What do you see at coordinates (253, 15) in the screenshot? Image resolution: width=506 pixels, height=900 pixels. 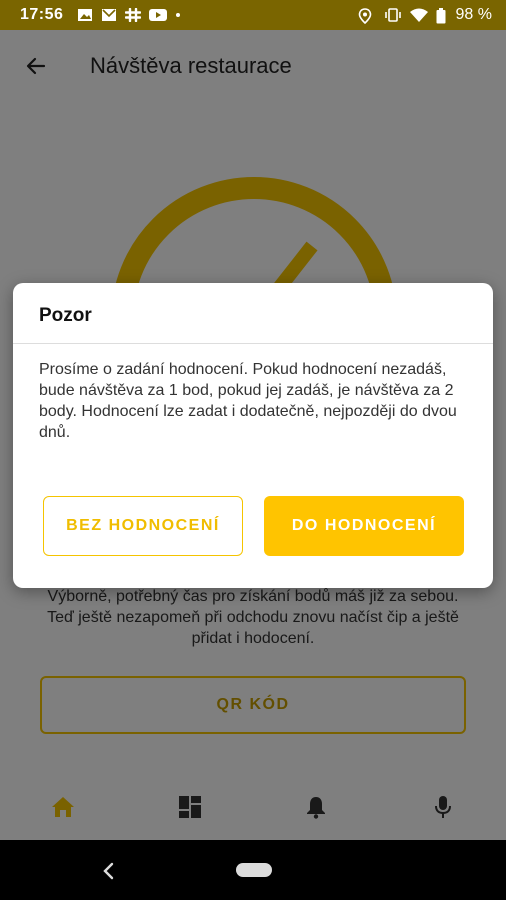 I see `status-bar: 17:56 98 %` at bounding box center [253, 15].